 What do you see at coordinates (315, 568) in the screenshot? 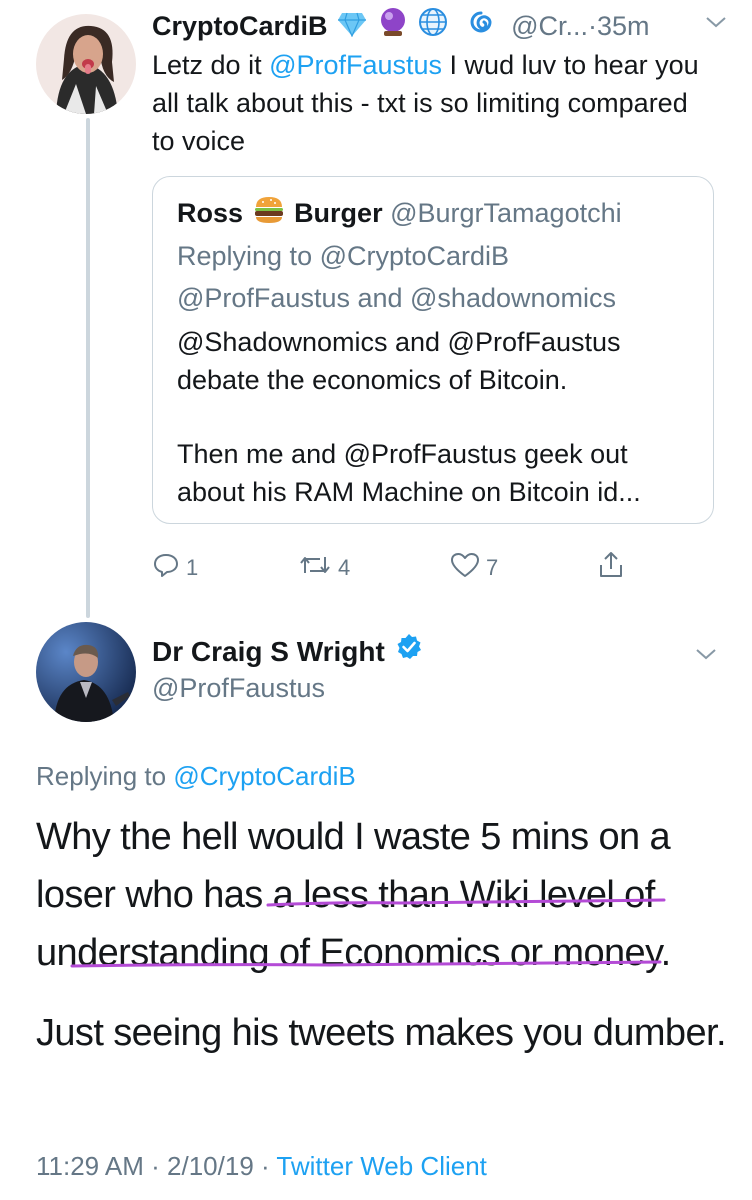
I see `retweet-icon` at bounding box center [315, 568].